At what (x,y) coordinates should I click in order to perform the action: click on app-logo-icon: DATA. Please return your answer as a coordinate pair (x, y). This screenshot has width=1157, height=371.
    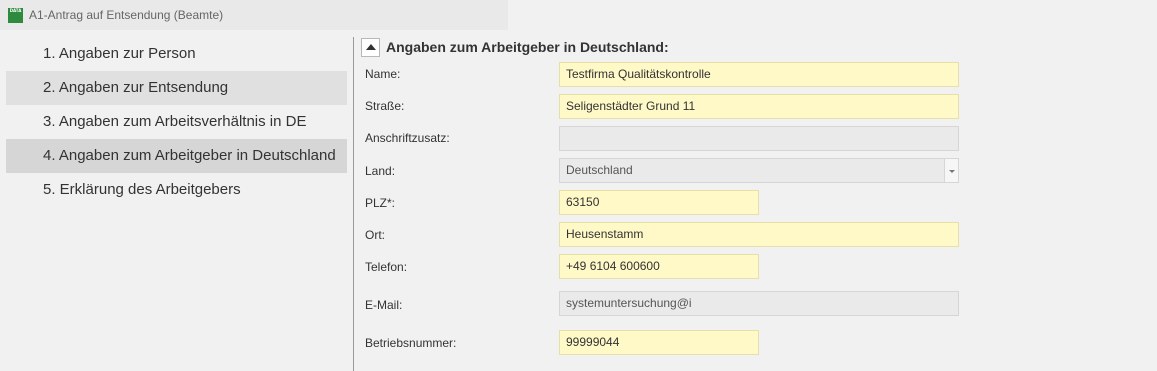
    Looking at the image, I should click on (15, 15).